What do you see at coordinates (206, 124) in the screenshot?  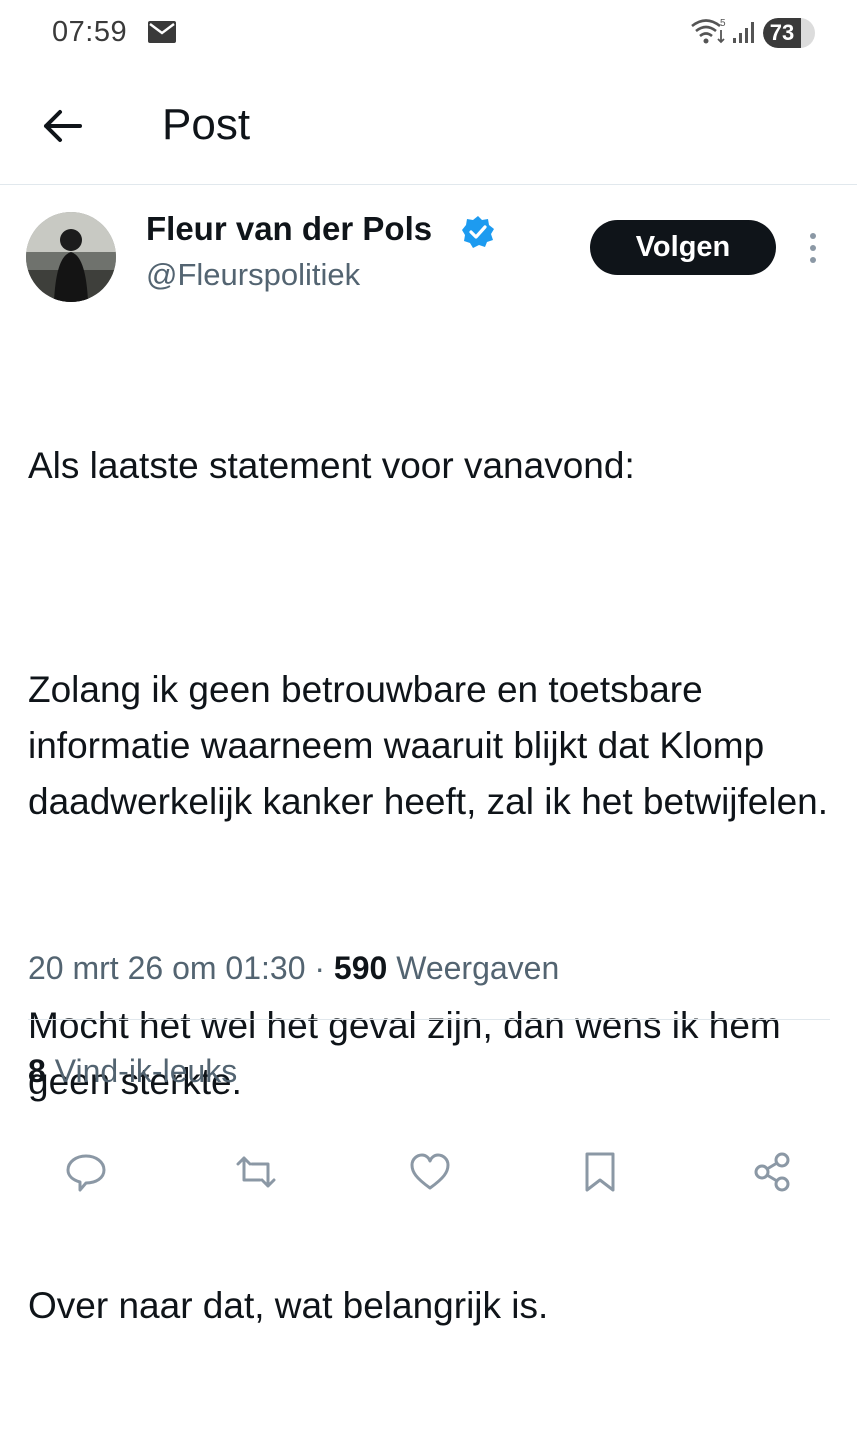 I see `page-title: Post` at bounding box center [206, 124].